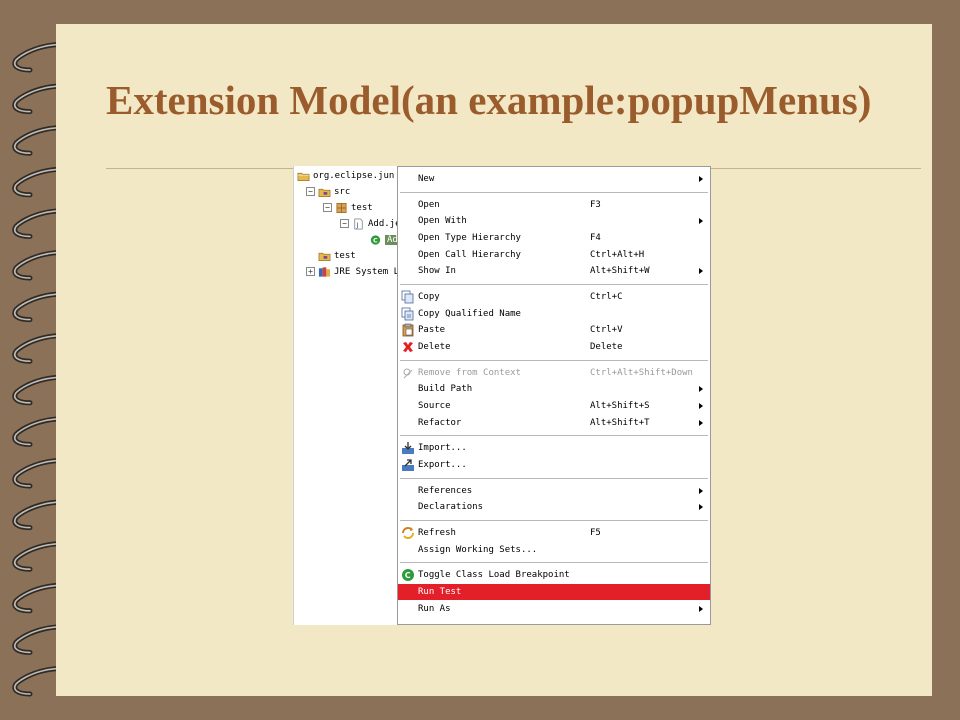 The height and width of the screenshot is (720, 960). What do you see at coordinates (554, 533) in the screenshot?
I see `menu-item-refresh: Refresh F5` at bounding box center [554, 533].